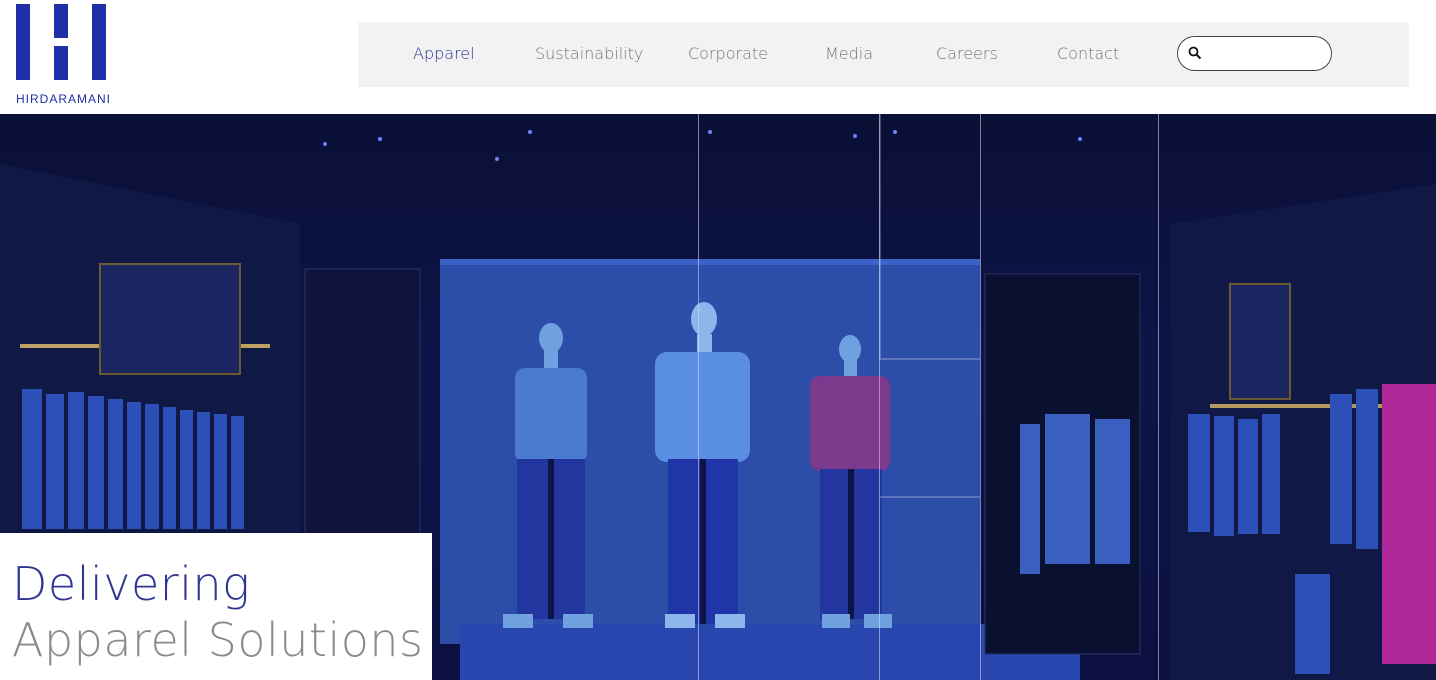 The width and height of the screenshot is (1436, 680). I want to click on search-input, so click(1267, 55).